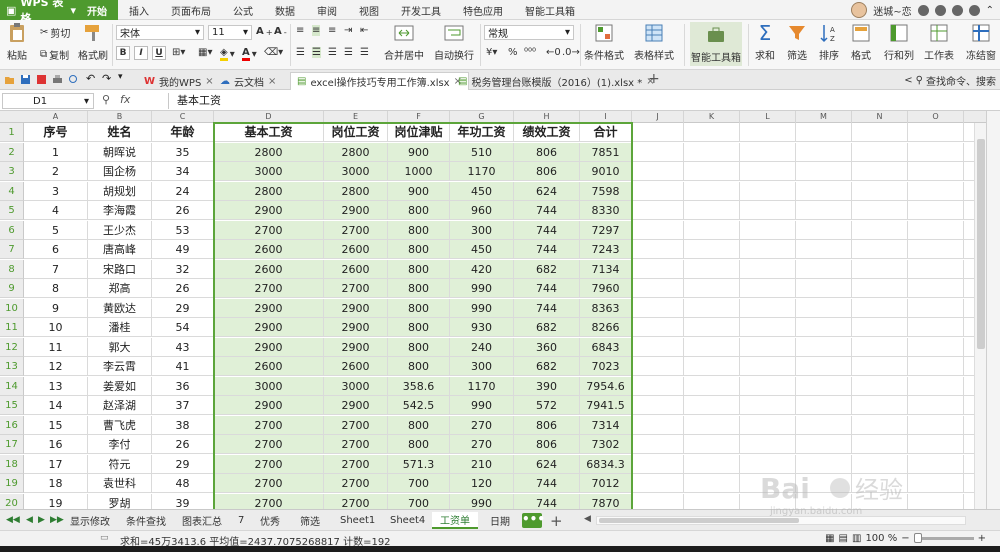  I want to click on command-search: < ⚲ 查找命令、搜索, so click(952, 80).